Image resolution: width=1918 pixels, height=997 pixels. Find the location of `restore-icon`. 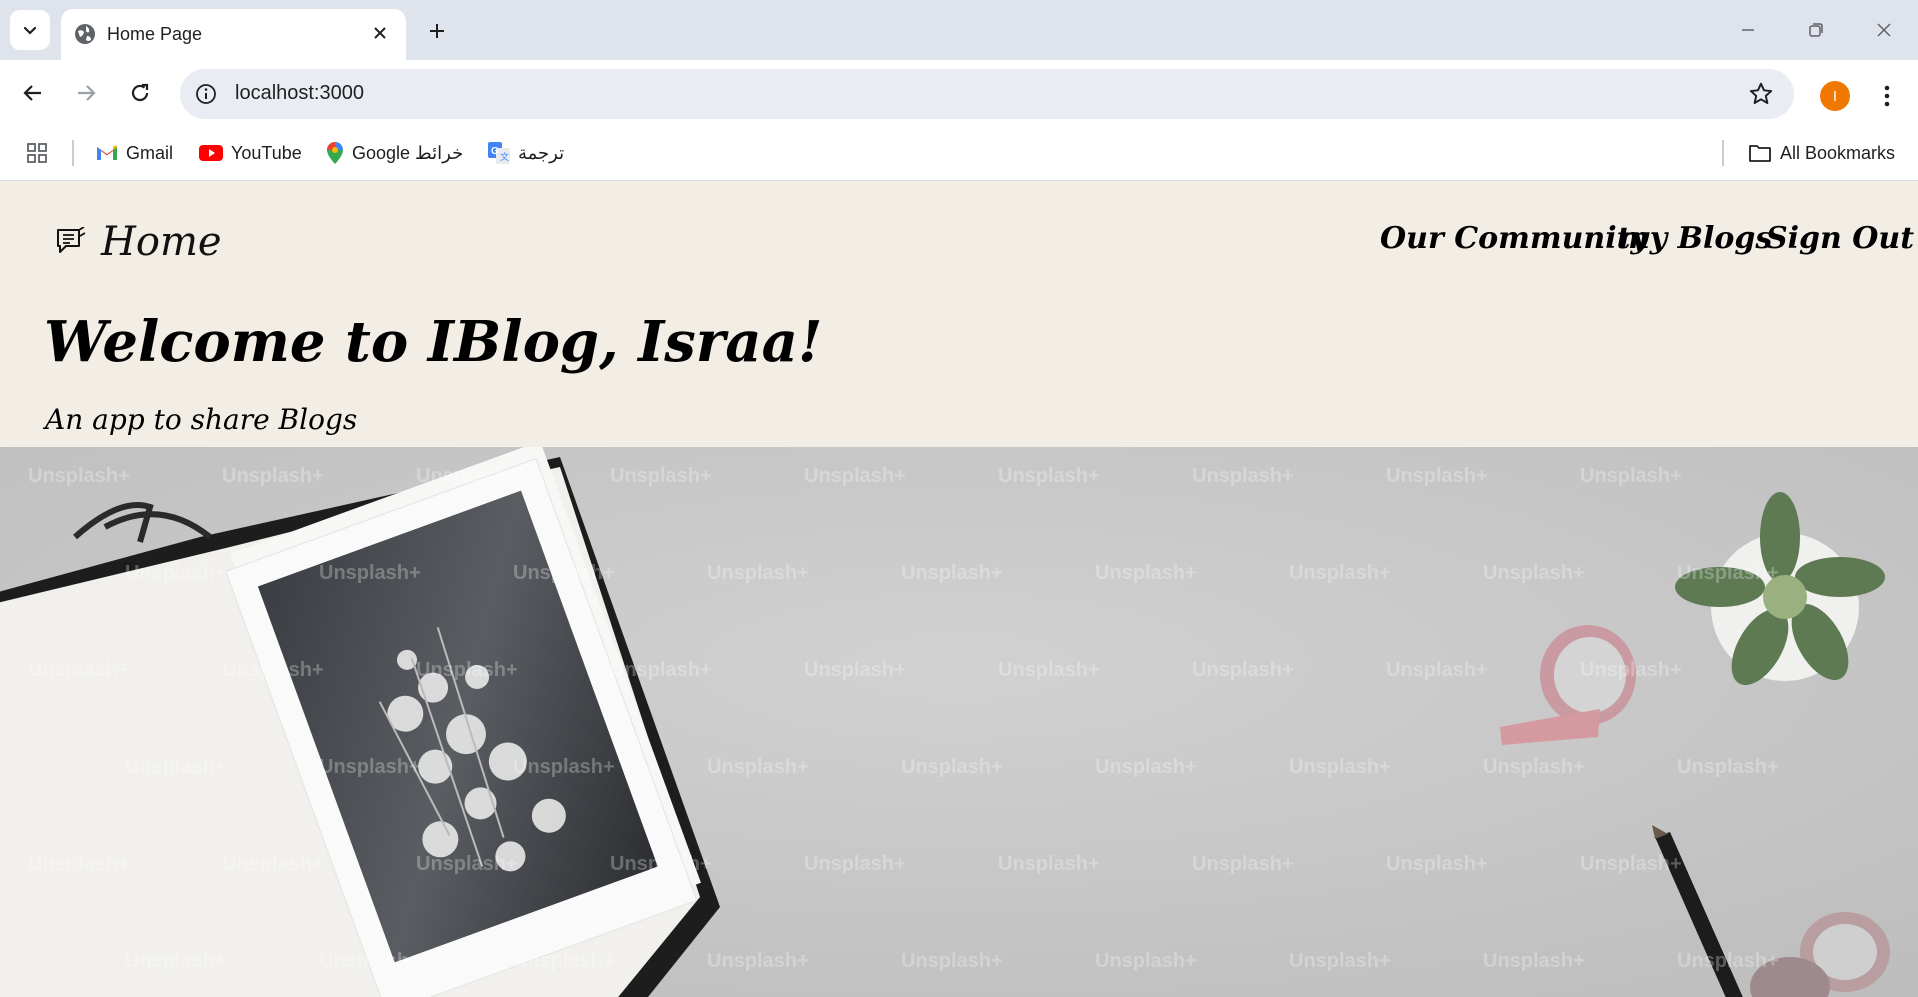

restore-icon is located at coordinates (1816, 30).